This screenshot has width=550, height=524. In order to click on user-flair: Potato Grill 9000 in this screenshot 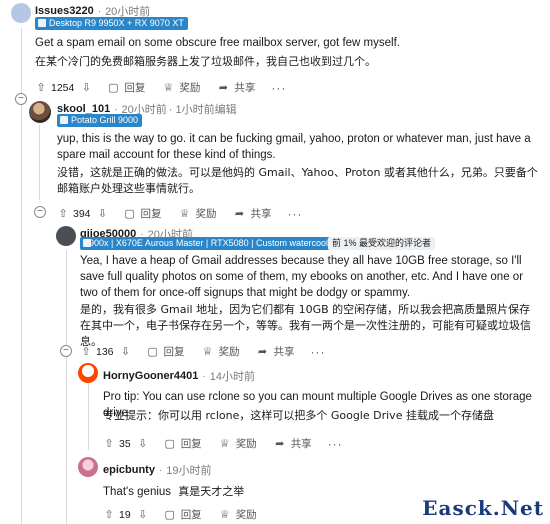, I will do `click(100, 120)`.